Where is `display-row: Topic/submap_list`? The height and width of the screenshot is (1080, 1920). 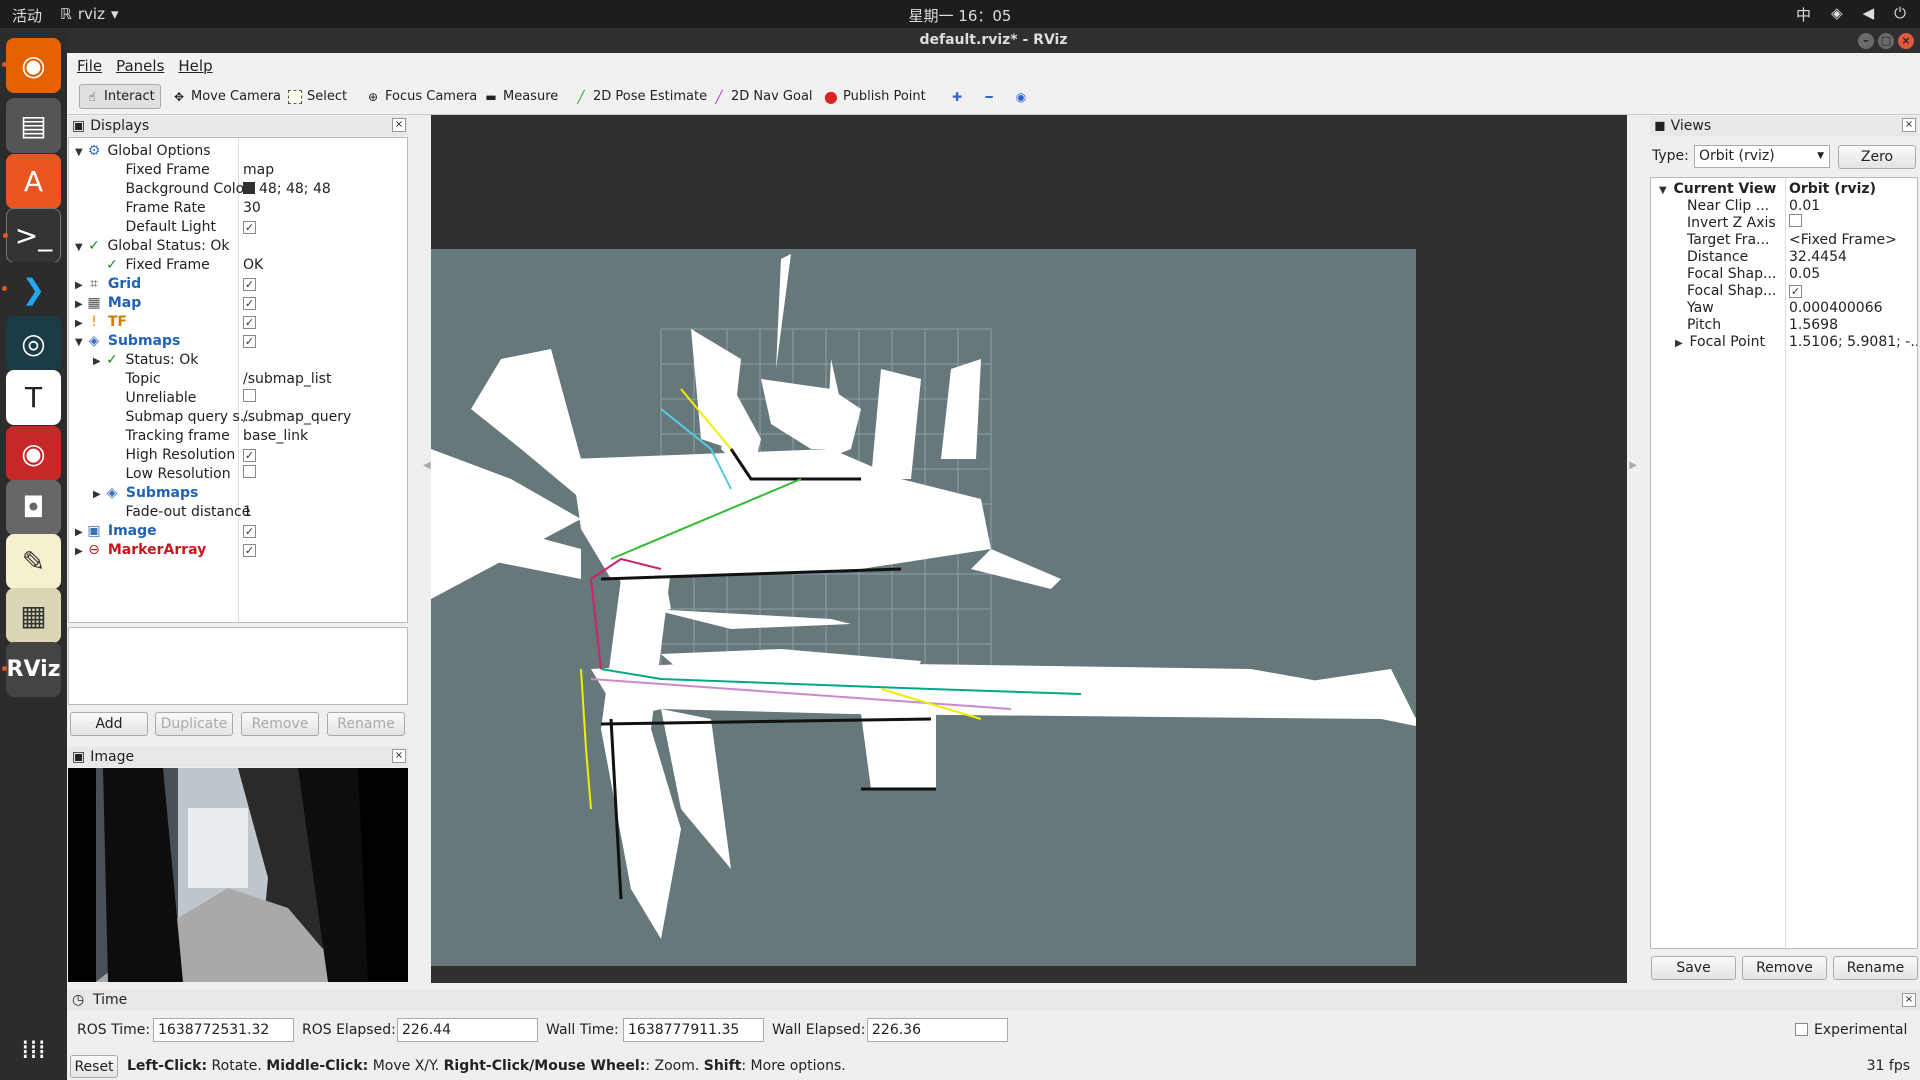
display-row: Topic/submap_list is located at coordinates (239, 378).